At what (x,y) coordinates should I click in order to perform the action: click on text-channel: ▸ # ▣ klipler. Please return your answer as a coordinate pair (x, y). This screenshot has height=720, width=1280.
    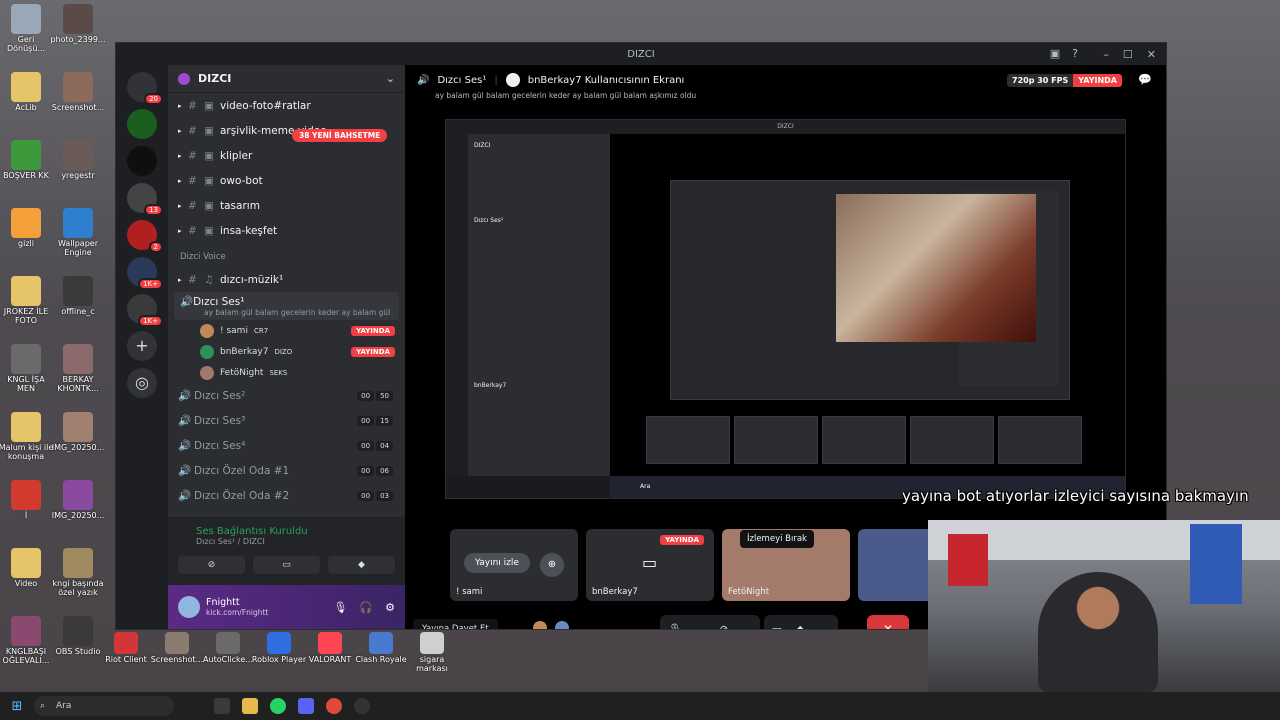
    Looking at the image, I should click on (286, 155).